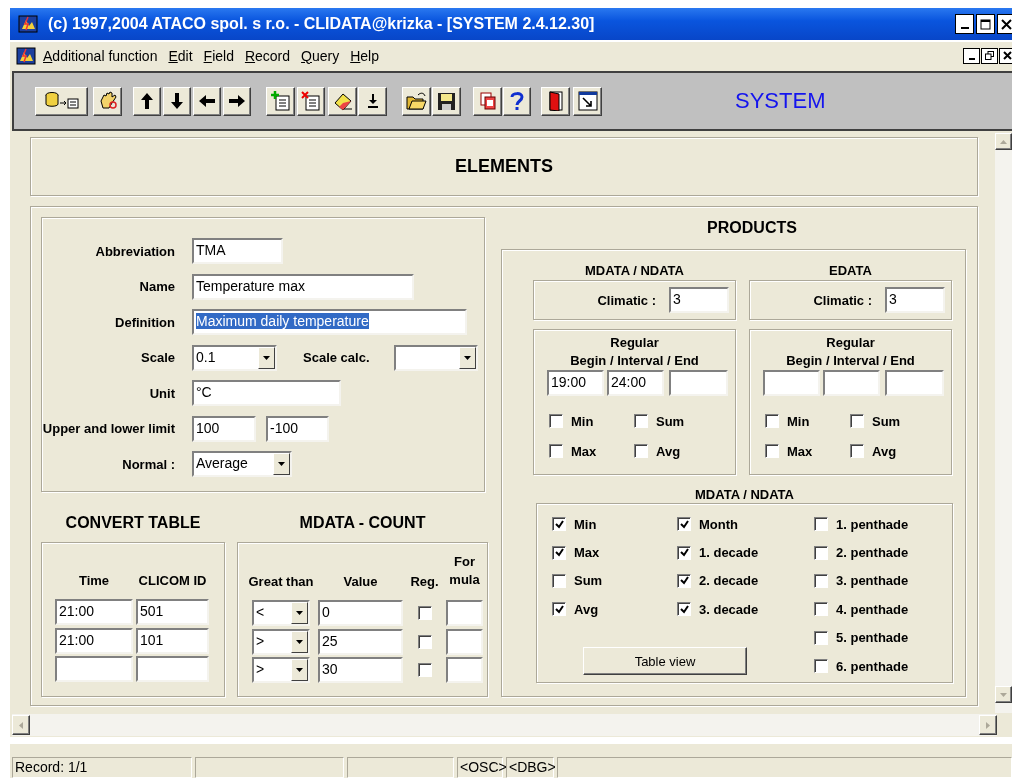 The height and width of the screenshot is (778, 1012). I want to click on text-field: -100, so click(297, 428).